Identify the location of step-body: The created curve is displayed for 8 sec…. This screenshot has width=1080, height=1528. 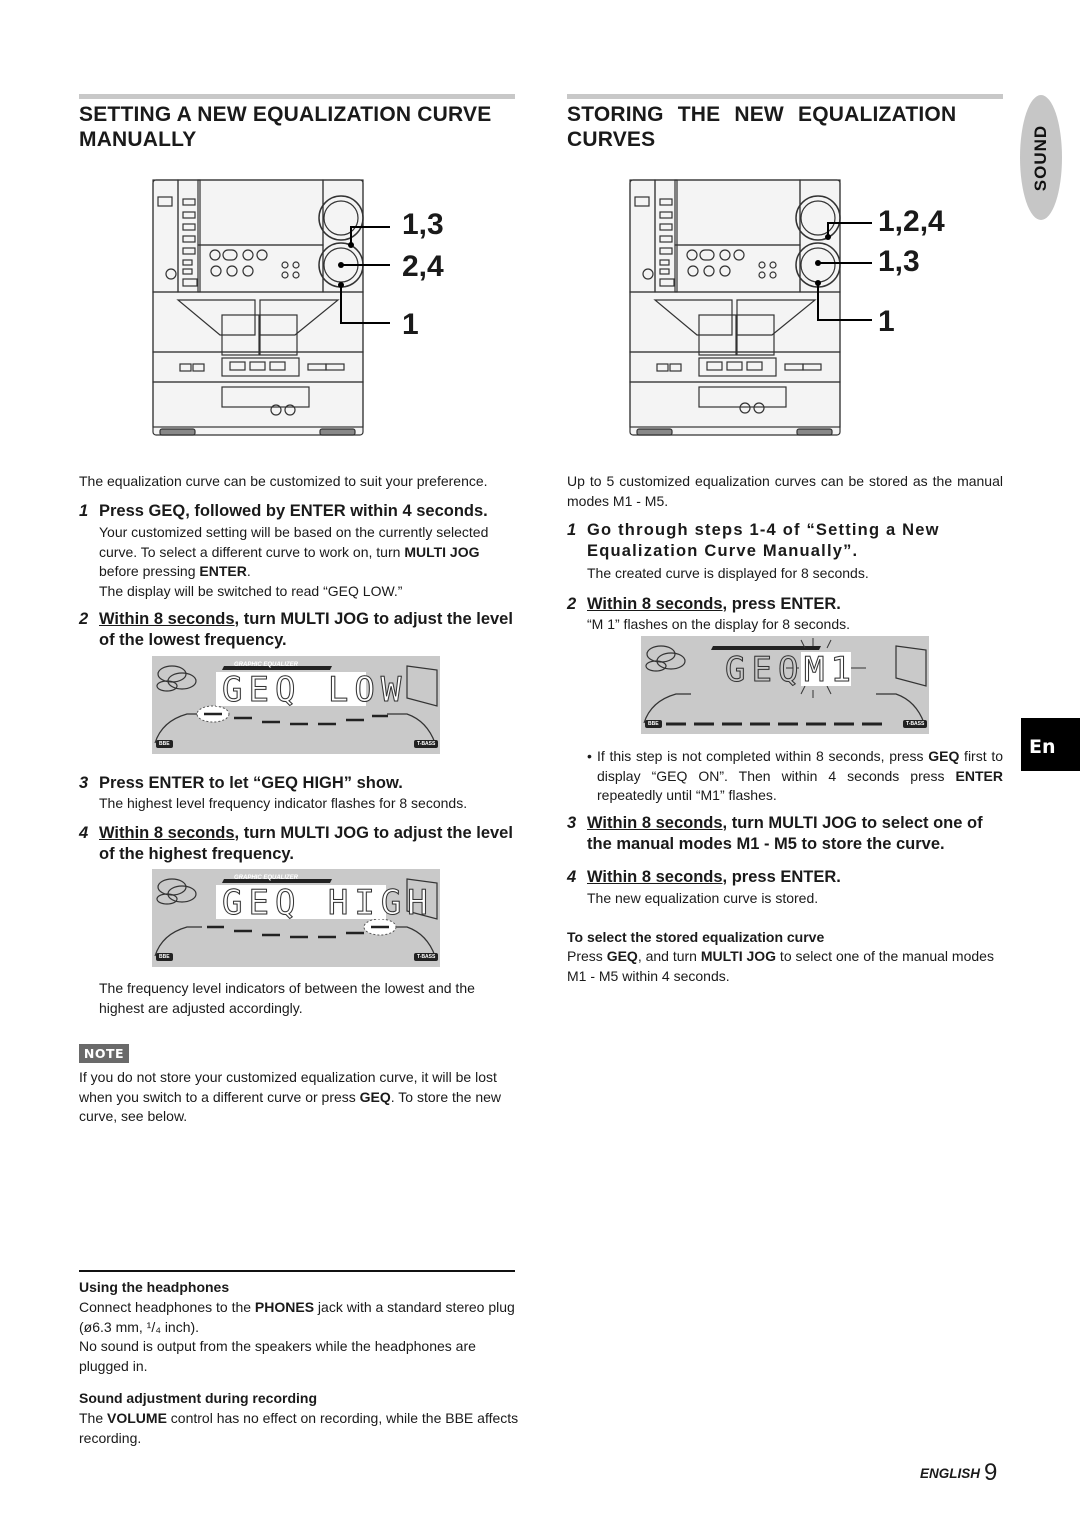
(728, 573).